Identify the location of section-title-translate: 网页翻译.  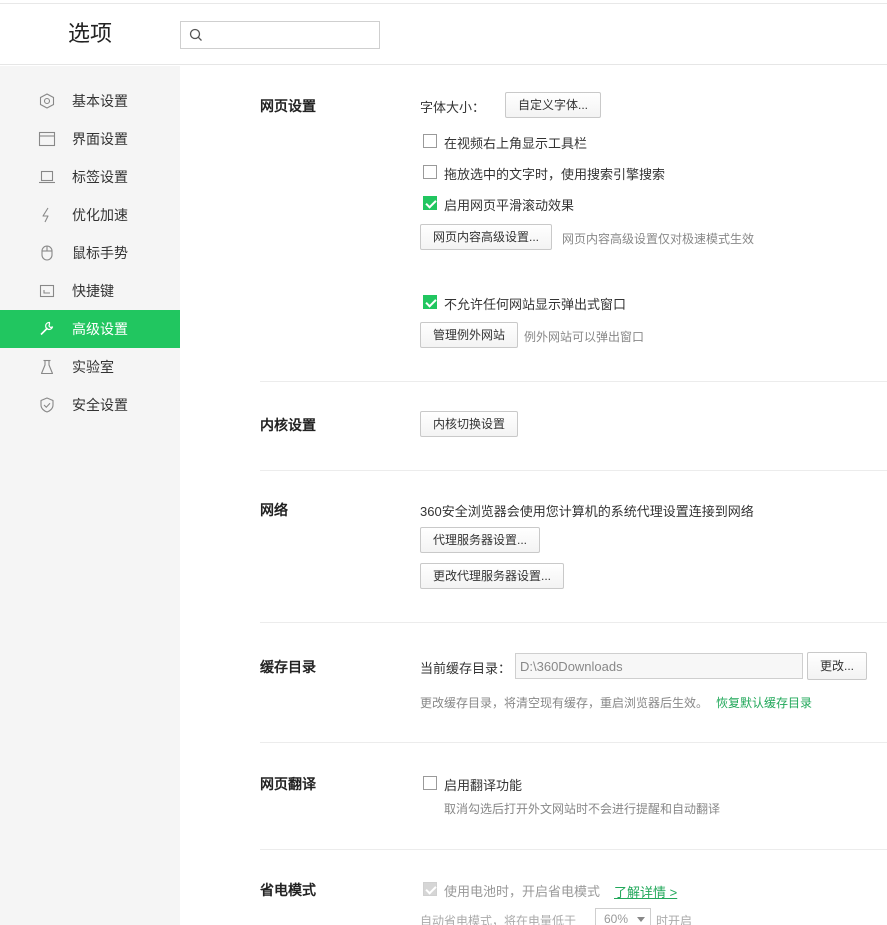
(288, 784).